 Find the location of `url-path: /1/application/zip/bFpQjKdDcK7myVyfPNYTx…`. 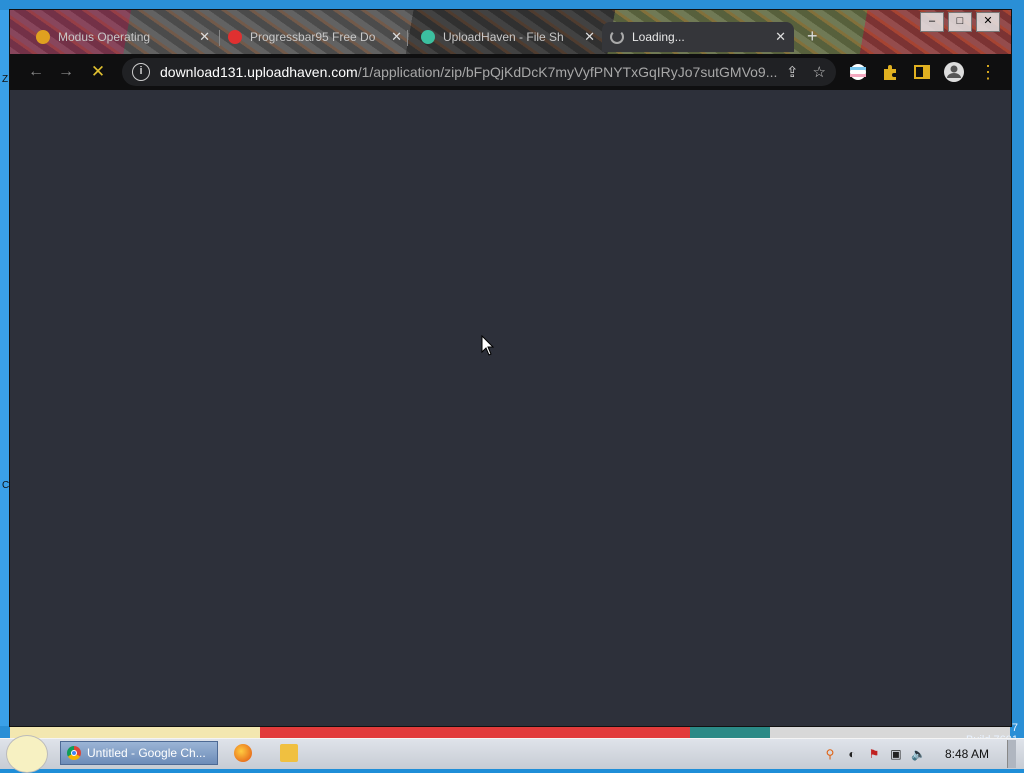

url-path: /1/application/zip/bFpQjKdDcK7myVyfPNYTx… is located at coordinates (567, 72).